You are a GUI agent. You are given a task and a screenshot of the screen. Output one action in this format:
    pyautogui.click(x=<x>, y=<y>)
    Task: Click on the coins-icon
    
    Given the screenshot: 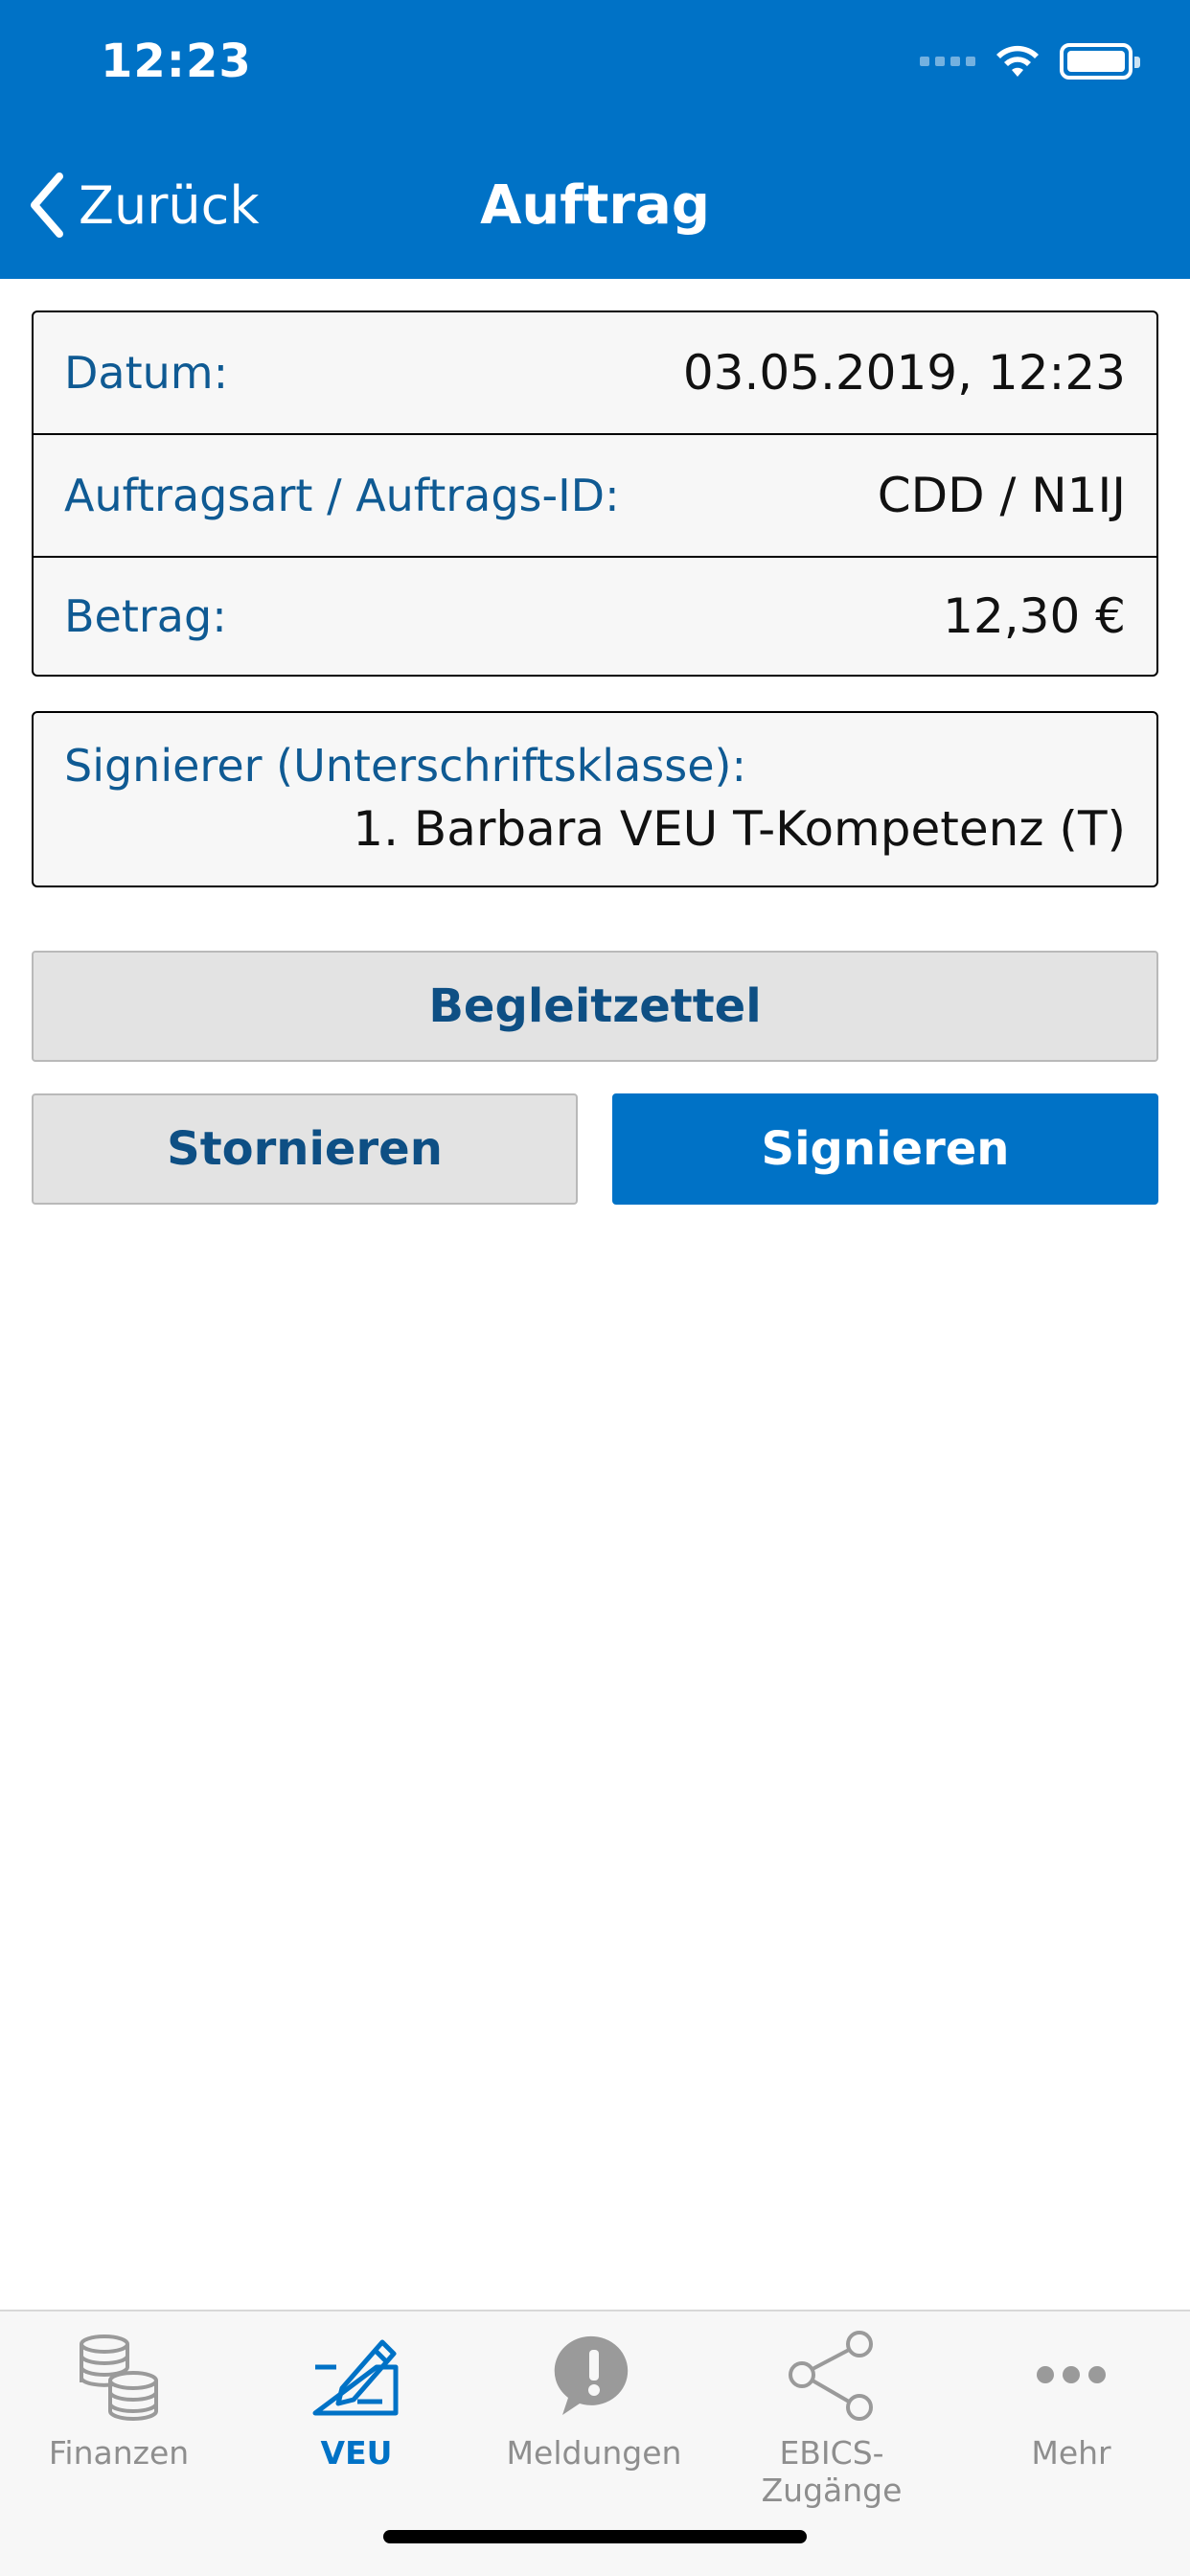 What is the action you would take?
    pyautogui.click(x=119, y=2377)
    